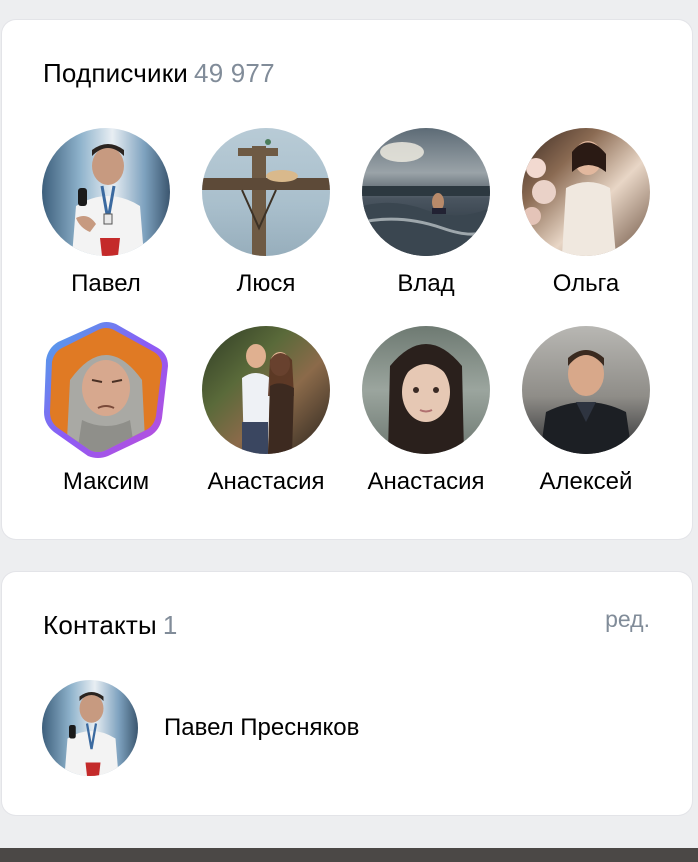 This screenshot has height=862, width=698. What do you see at coordinates (100, 625) in the screenshot?
I see `contacts-title-label: Контакты` at bounding box center [100, 625].